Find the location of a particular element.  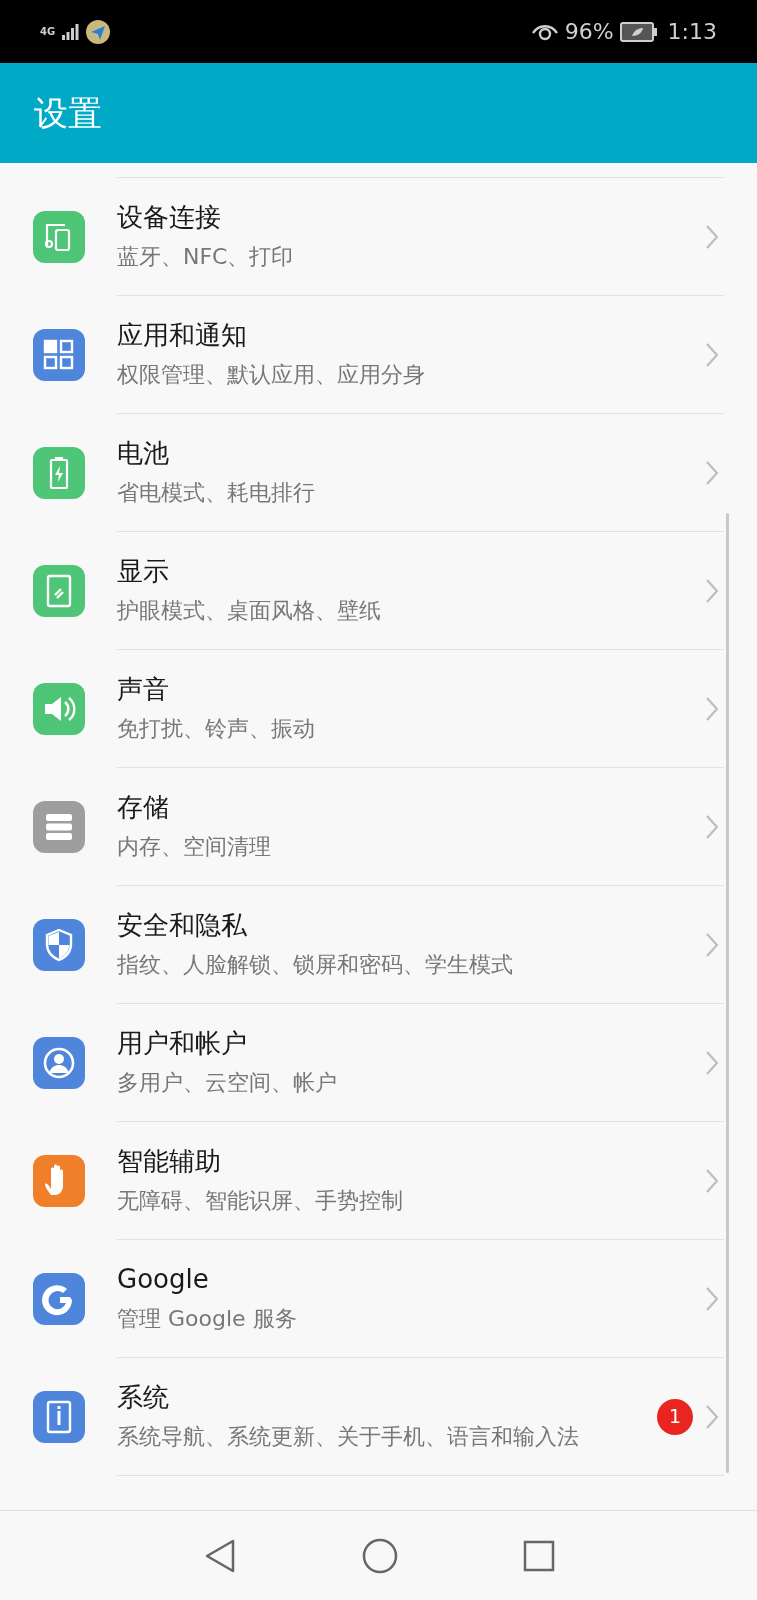

item-subtitle: 管理 Google 服务 is located at coordinates (207, 1318).